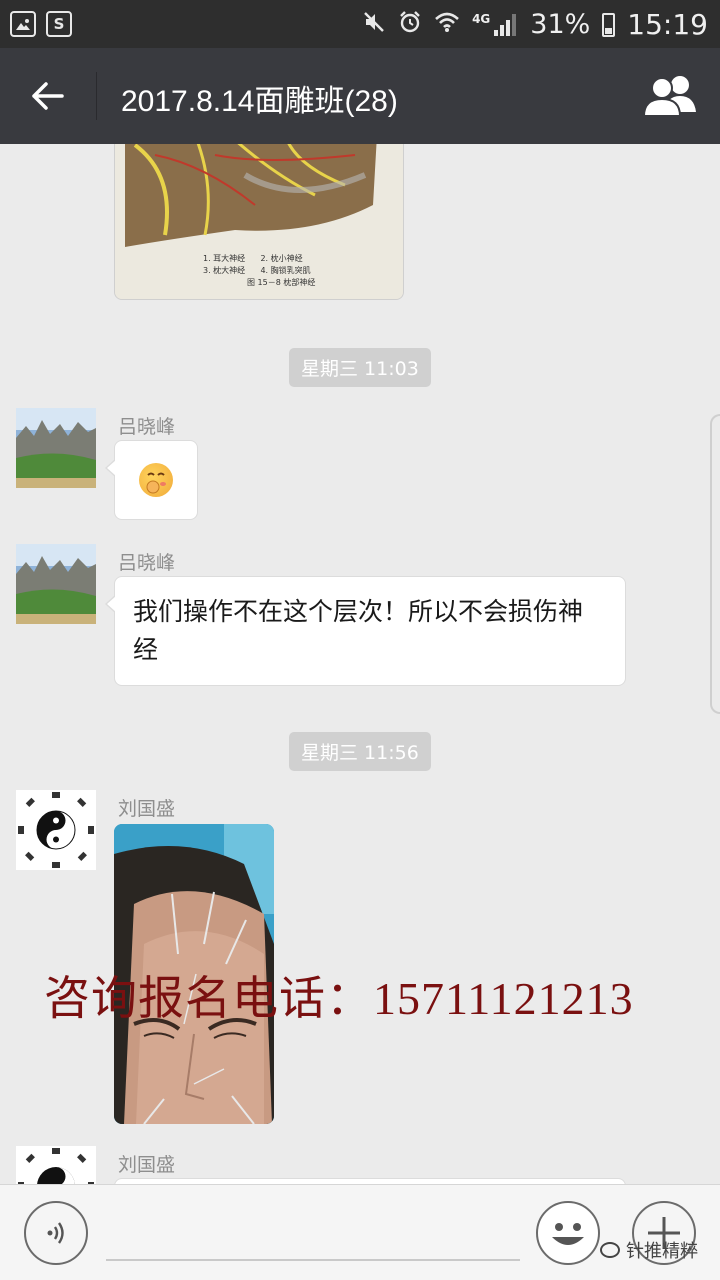  I want to click on battery-icon, so click(609, 24).